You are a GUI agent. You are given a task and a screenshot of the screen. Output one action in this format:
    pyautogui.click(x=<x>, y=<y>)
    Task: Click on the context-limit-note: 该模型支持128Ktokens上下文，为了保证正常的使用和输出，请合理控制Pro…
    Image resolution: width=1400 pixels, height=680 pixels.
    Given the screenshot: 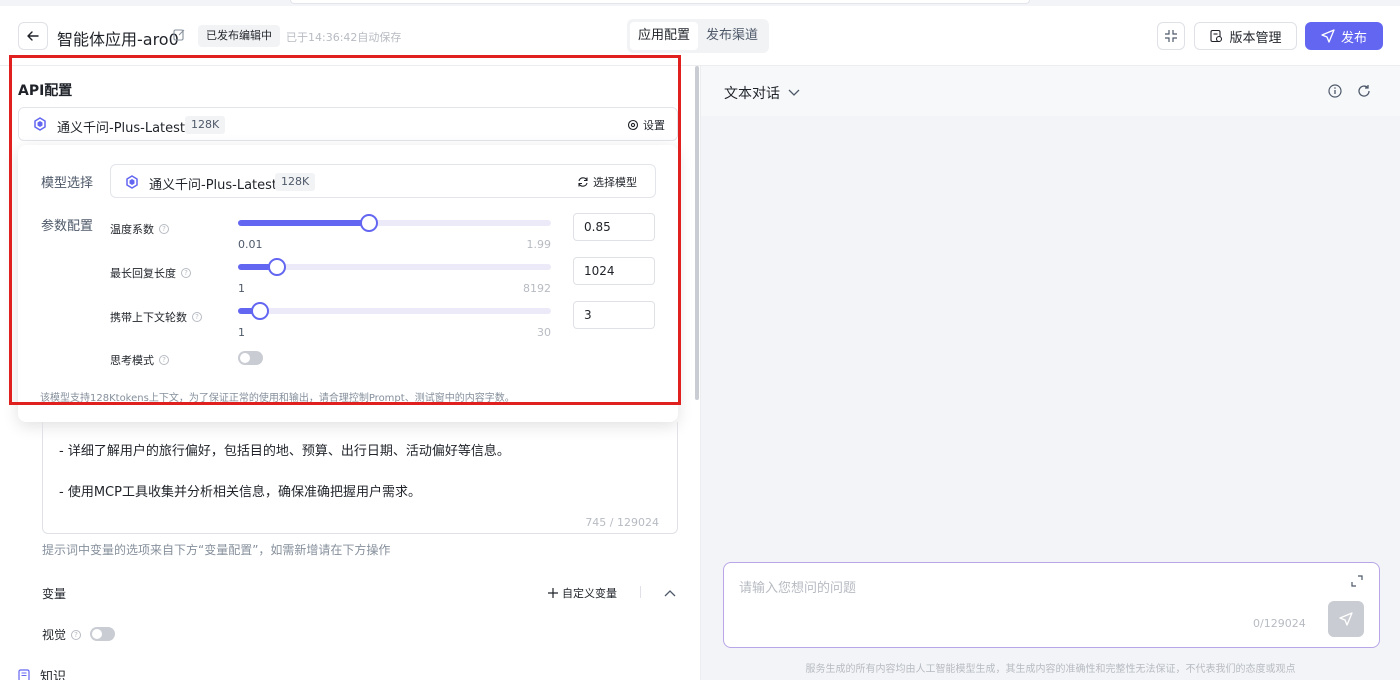 What is the action you would take?
    pyautogui.click(x=277, y=398)
    